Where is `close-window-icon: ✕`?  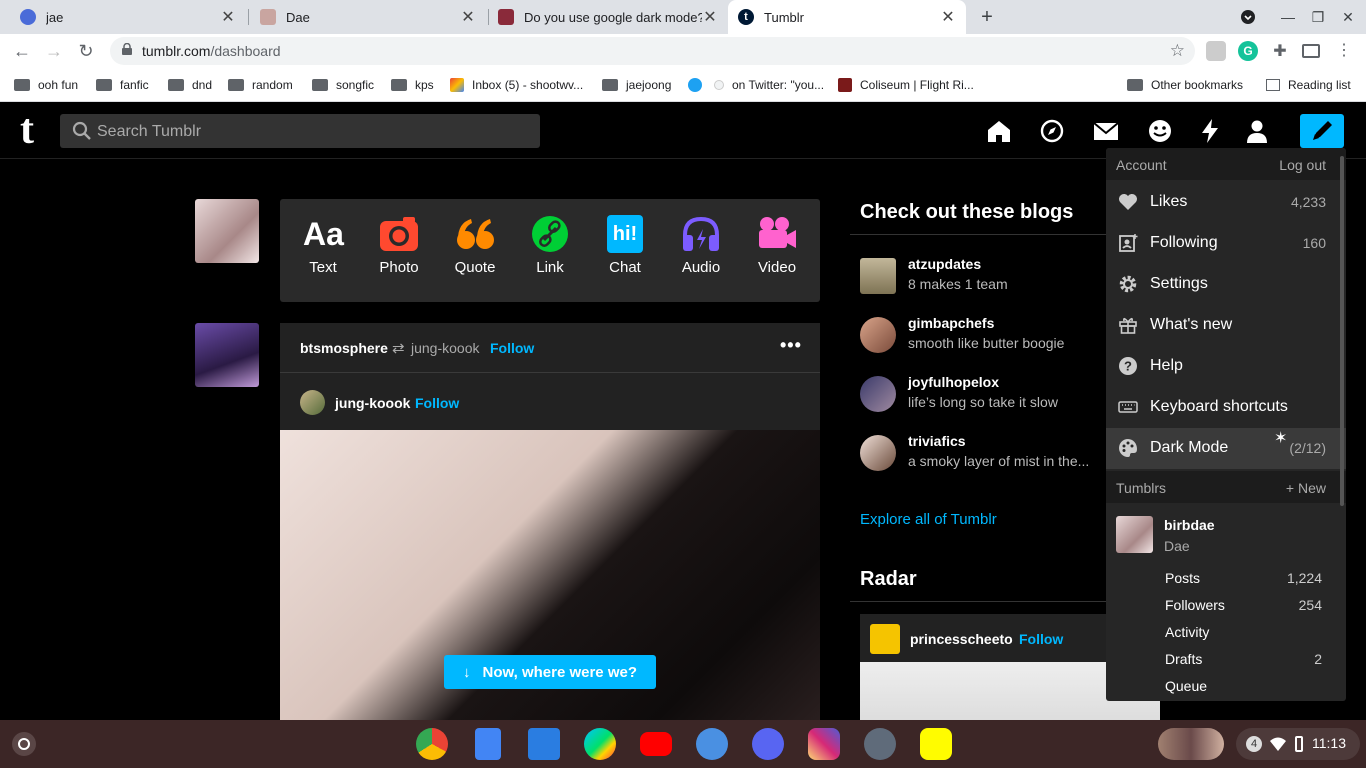
close-window-icon: ✕ is located at coordinates (1348, 17).